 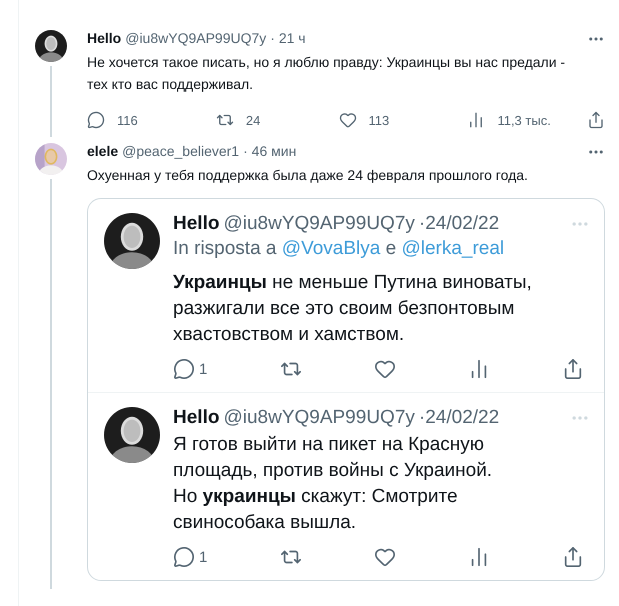 What do you see at coordinates (259, 120) in the screenshot?
I see `retweet-button: 24` at bounding box center [259, 120].